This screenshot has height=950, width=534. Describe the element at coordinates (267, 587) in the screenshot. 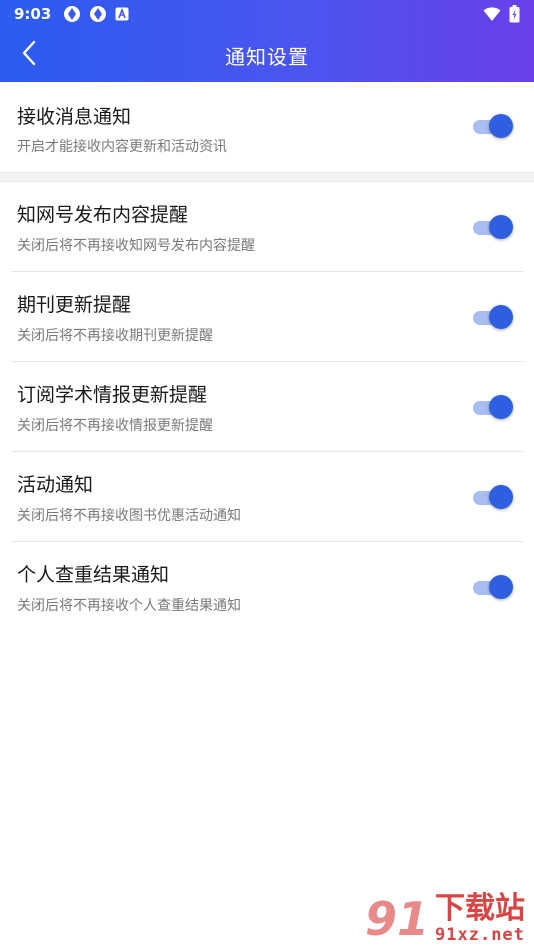

I see `list-item: 个人查重结果通知 关闭后将不再接收个人查重结果通知` at that location.